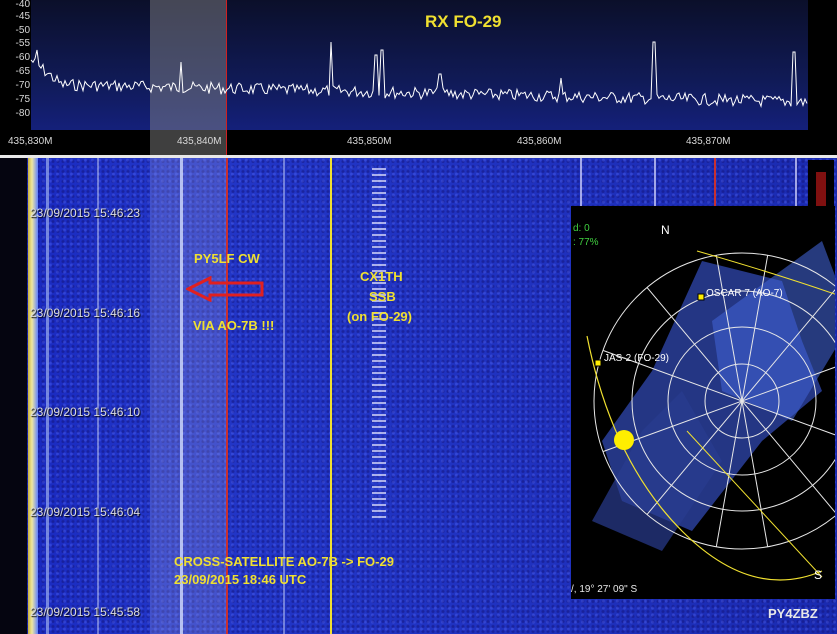 The width and height of the screenshot is (837, 634). I want to click on y-tick-label: -45, so click(22, 16).